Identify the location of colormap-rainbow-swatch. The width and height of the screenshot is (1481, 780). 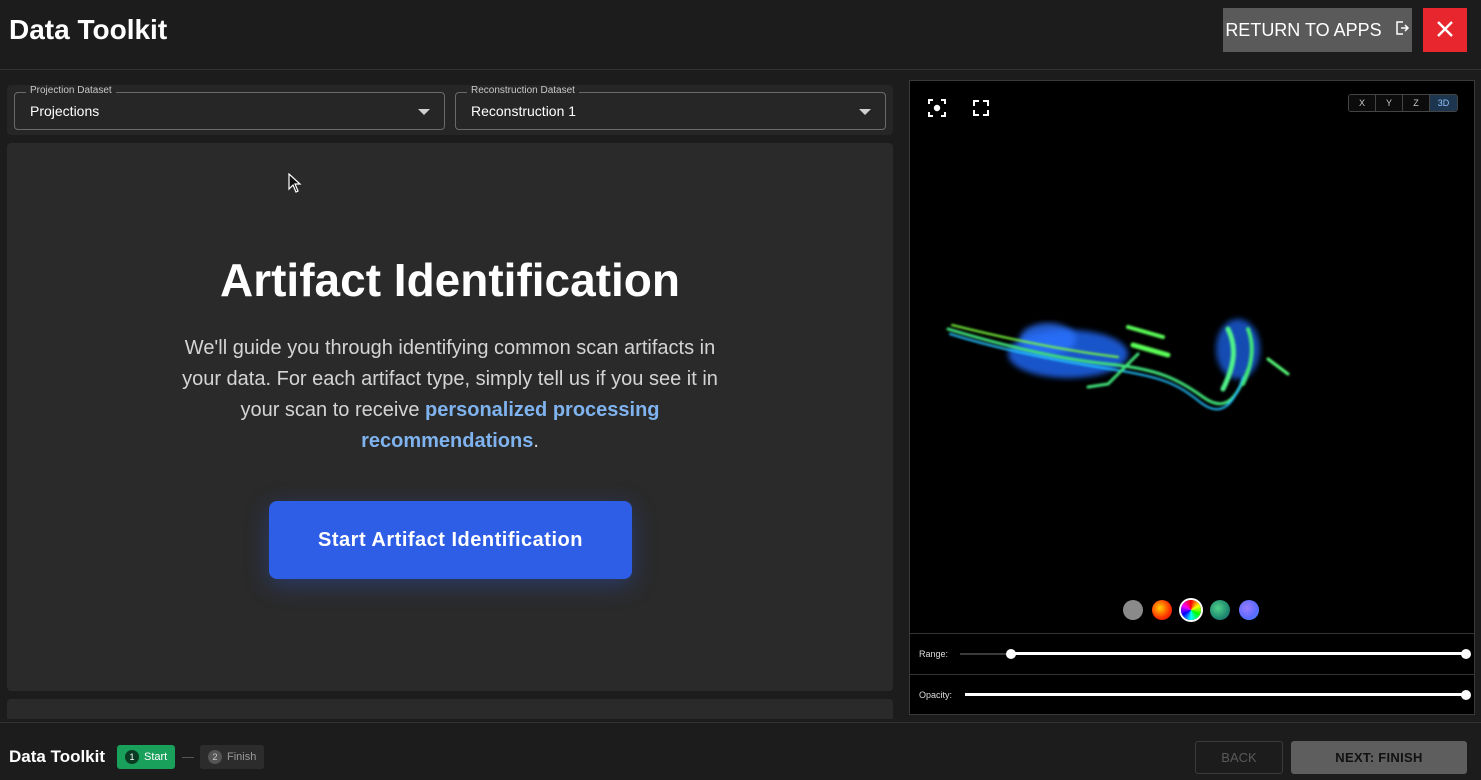
(1191, 610).